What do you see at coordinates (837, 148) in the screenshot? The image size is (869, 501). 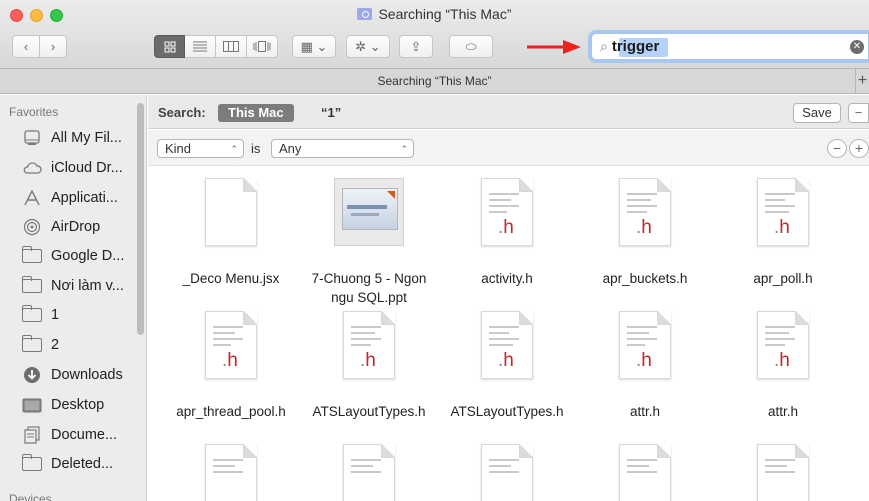 I see `remove-criteria-button: −` at bounding box center [837, 148].